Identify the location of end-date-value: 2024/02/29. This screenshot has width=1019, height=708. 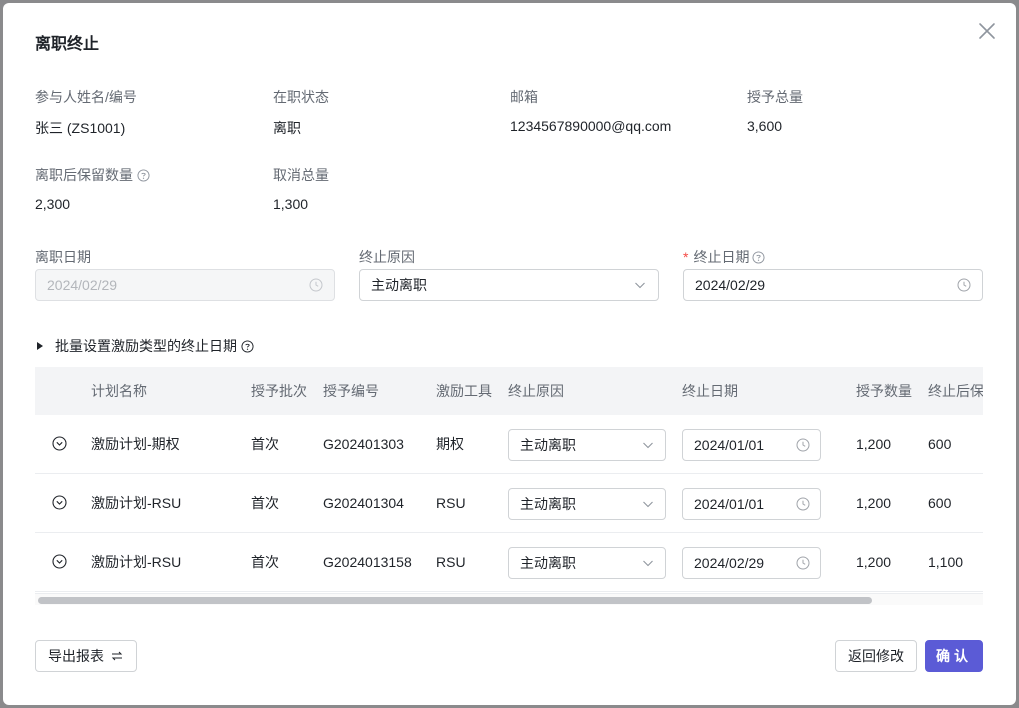
(730, 285).